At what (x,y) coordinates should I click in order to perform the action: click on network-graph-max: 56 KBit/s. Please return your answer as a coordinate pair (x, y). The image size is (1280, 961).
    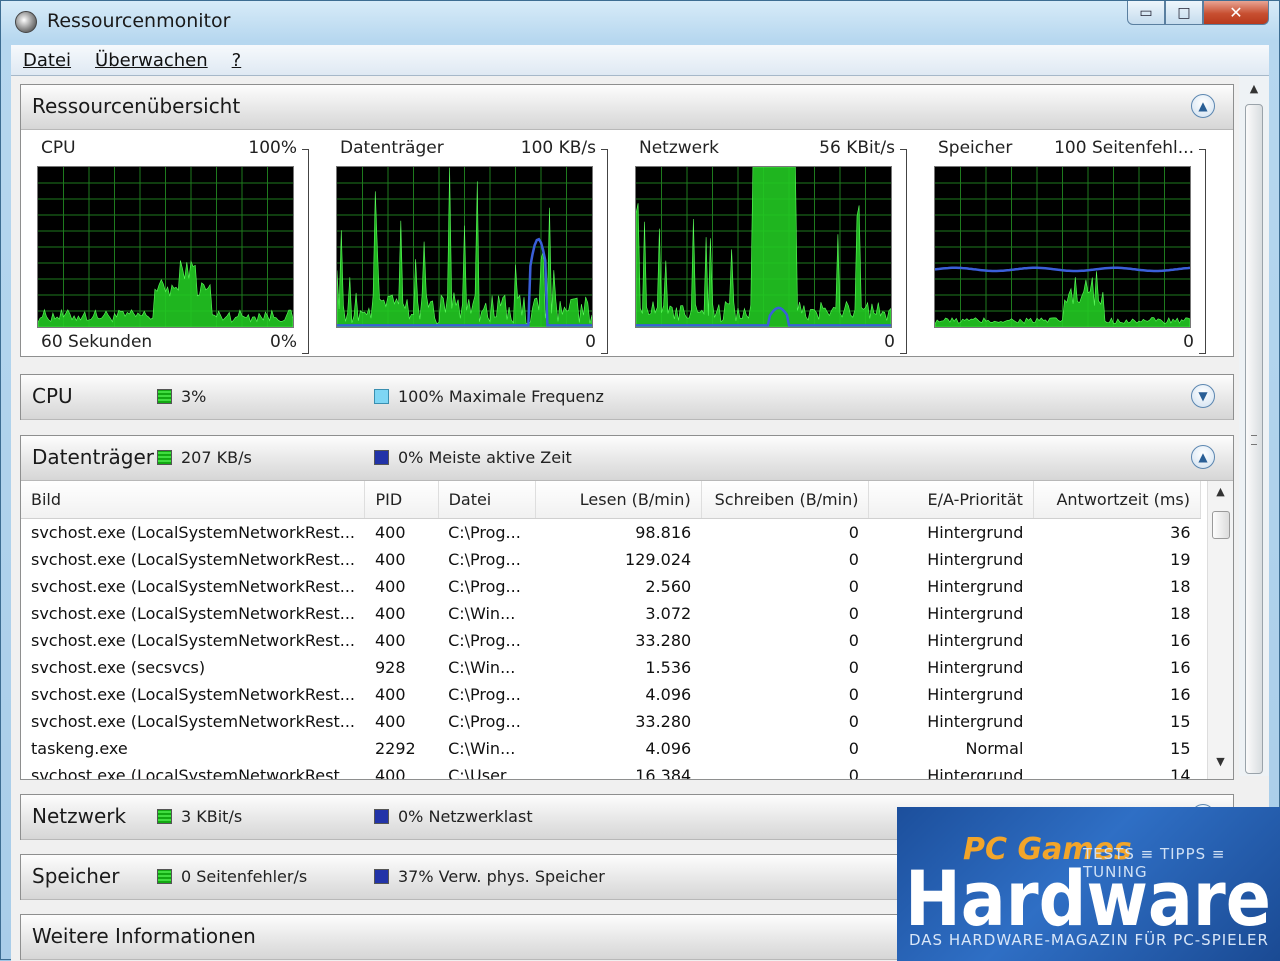
    Looking at the image, I should click on (857, 148).